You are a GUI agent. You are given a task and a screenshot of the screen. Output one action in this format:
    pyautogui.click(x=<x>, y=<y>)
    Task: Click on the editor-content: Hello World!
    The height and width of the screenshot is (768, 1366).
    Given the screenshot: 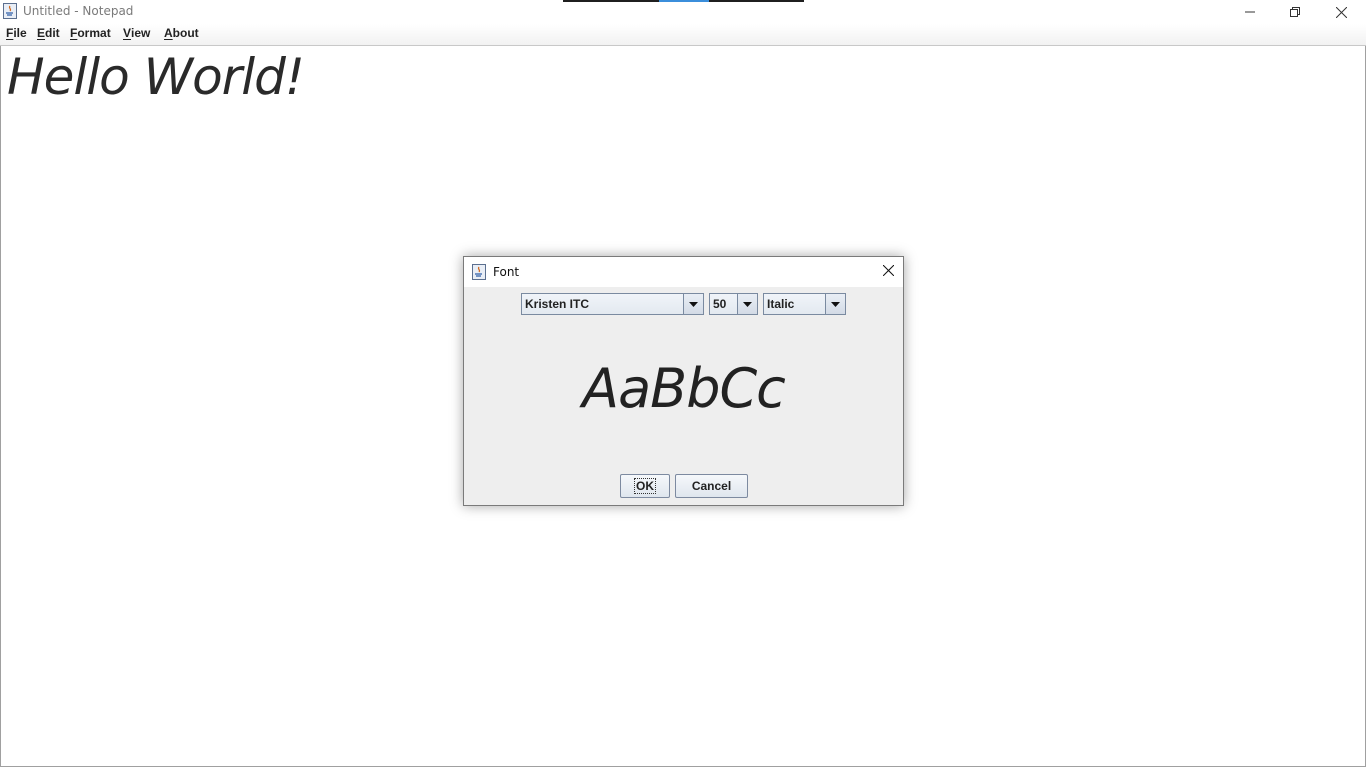 What is the action you would take?
    pyautogui.click(x=156, y=77)
    